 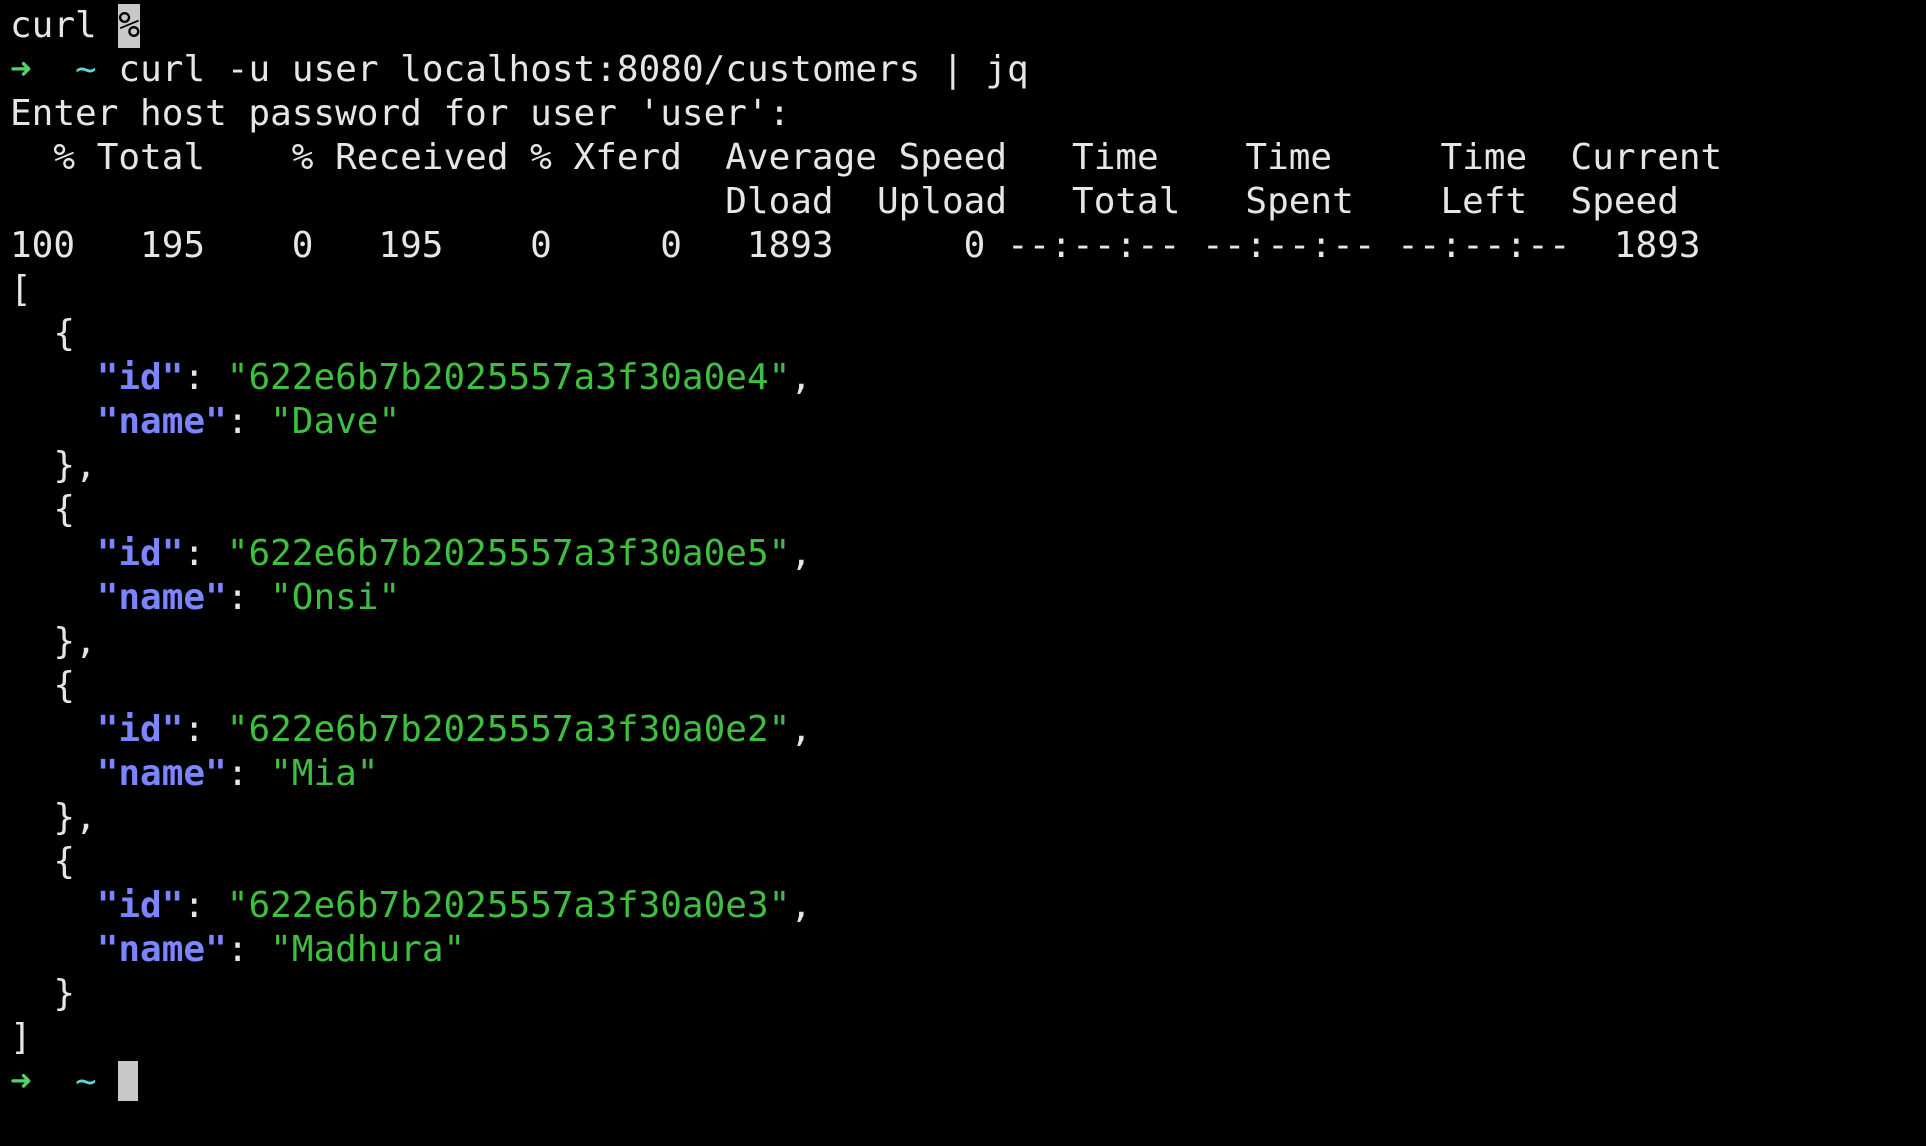 What do you see at coordinates (508, 905) in the screenshot?
I see `customer-id: "622e6b7b2025557a3f30a0e3"` at bounding box center [508, 905].